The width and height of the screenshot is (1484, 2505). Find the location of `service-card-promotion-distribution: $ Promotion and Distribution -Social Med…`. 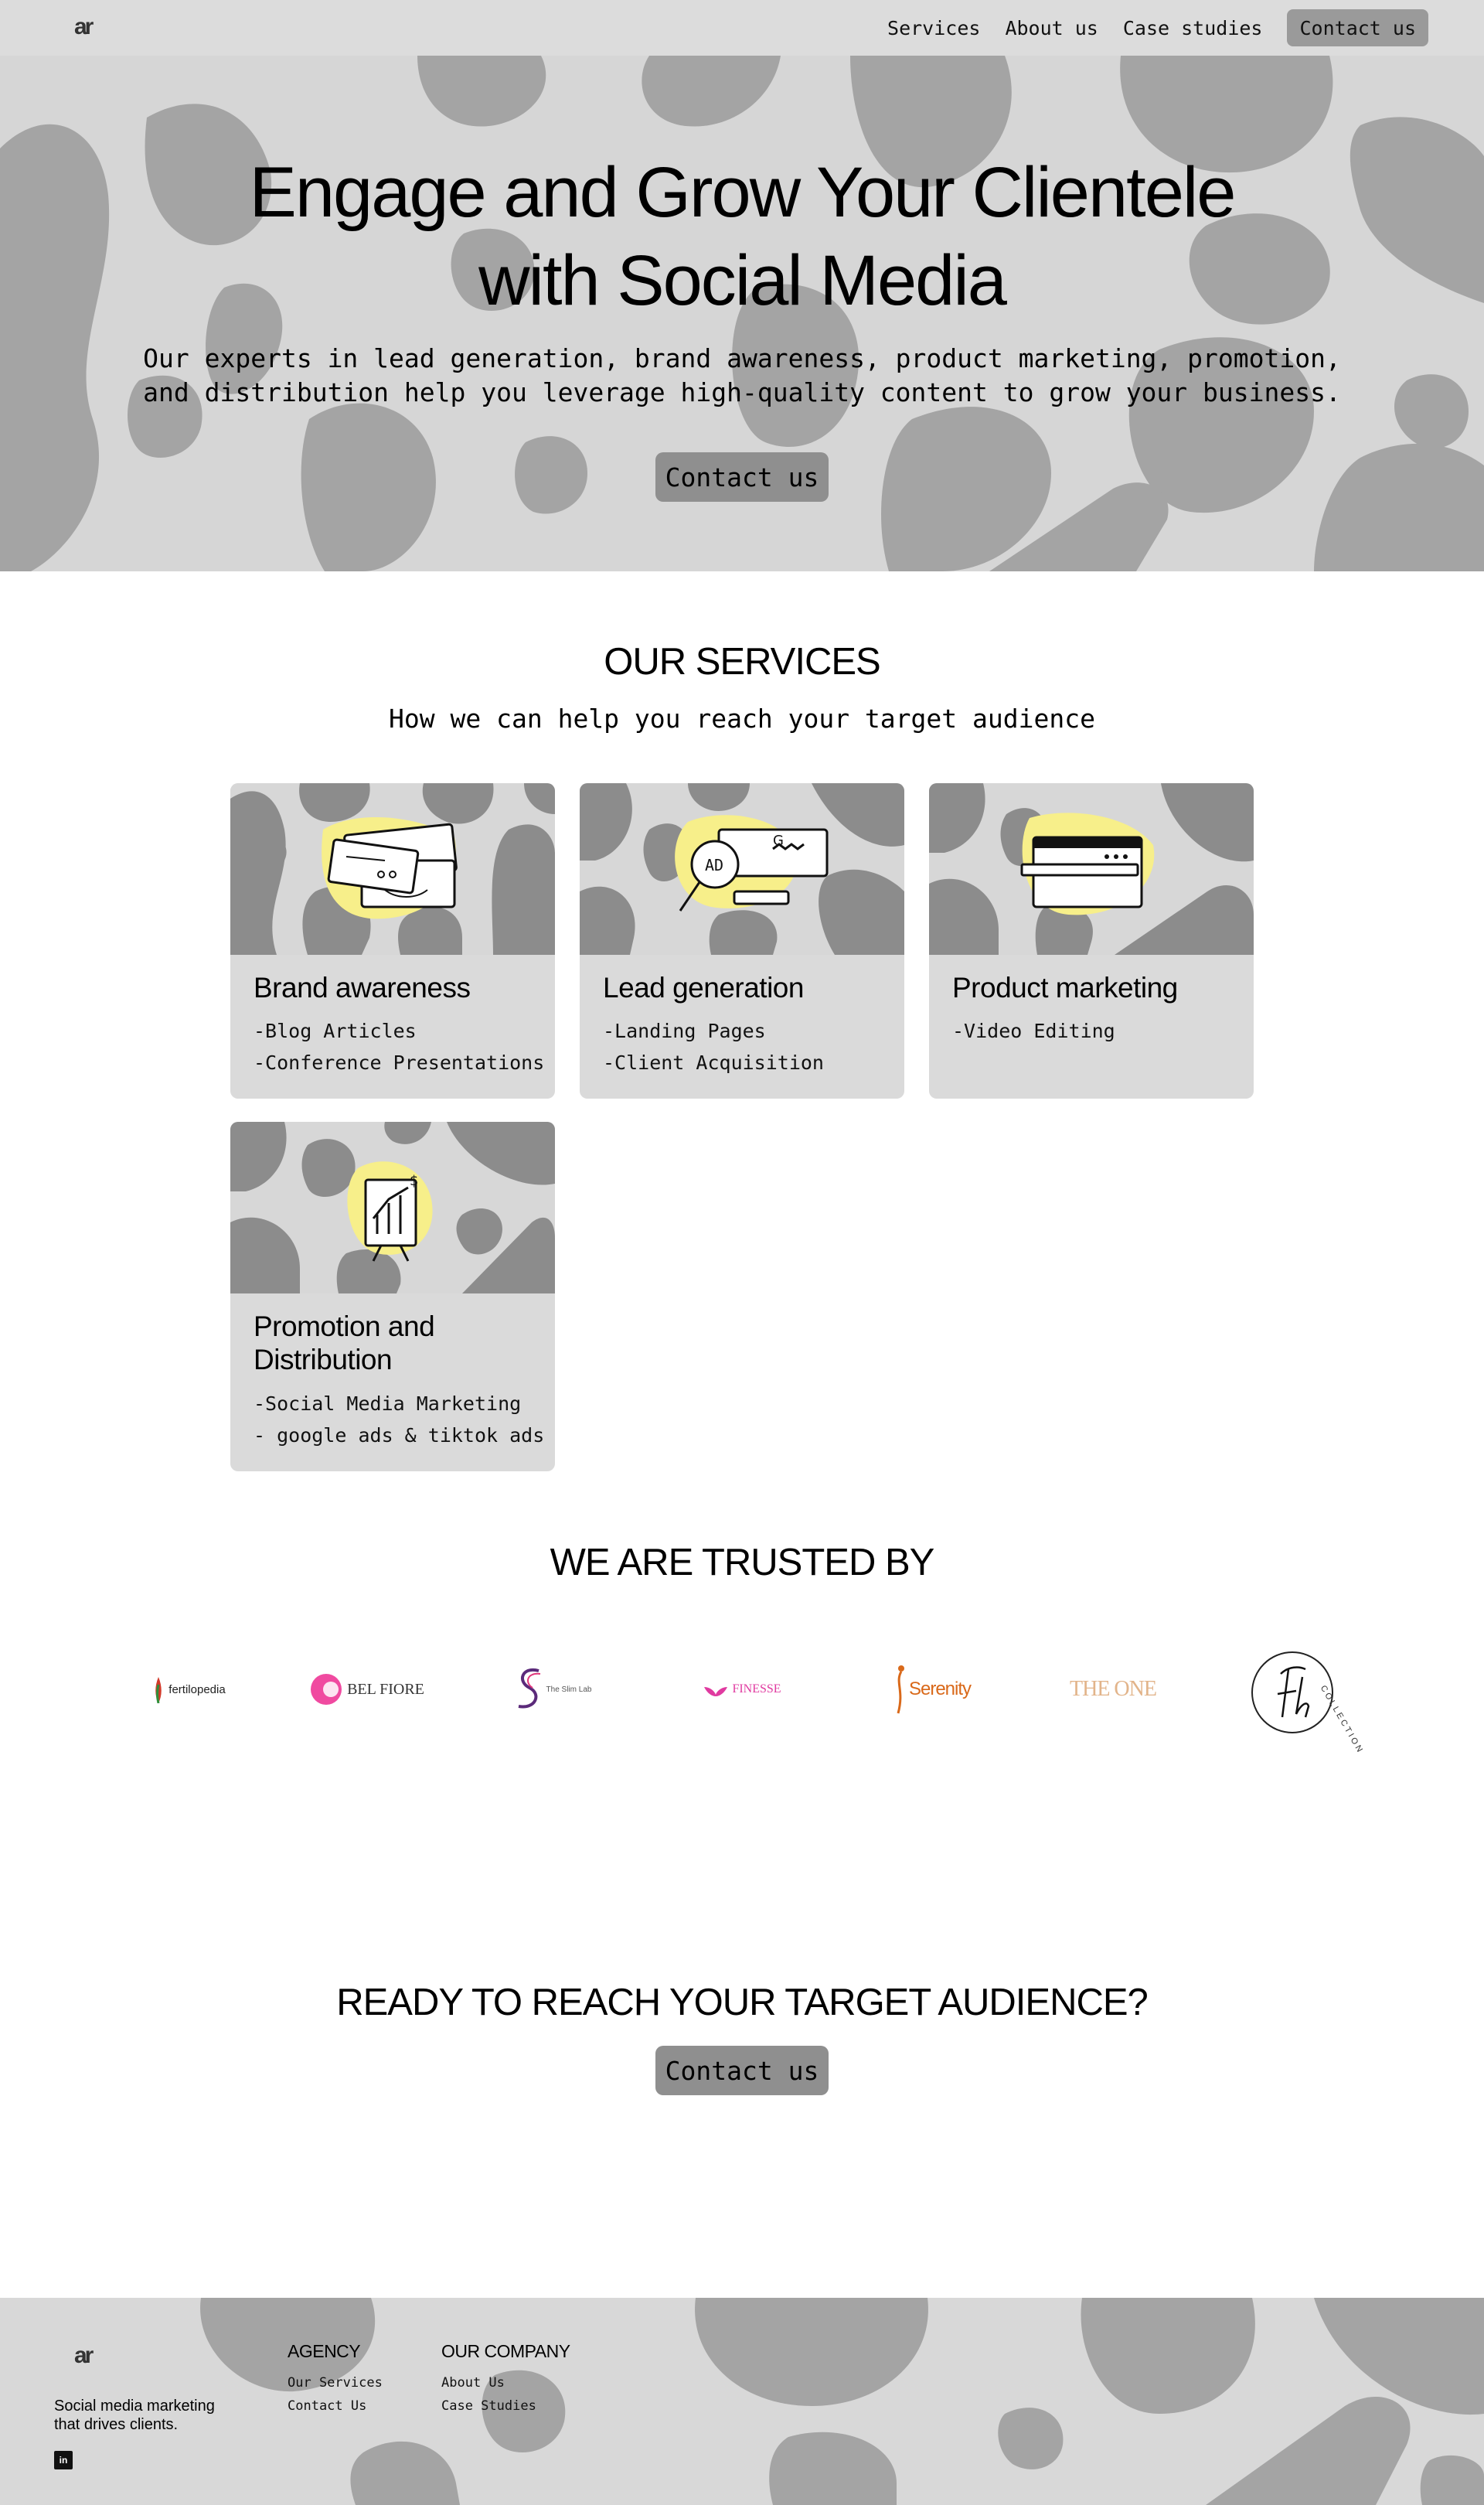

service-card-promotion-distribution: $ Promotion and Distribution -Social Med… is located at coordinates (392, 1296).